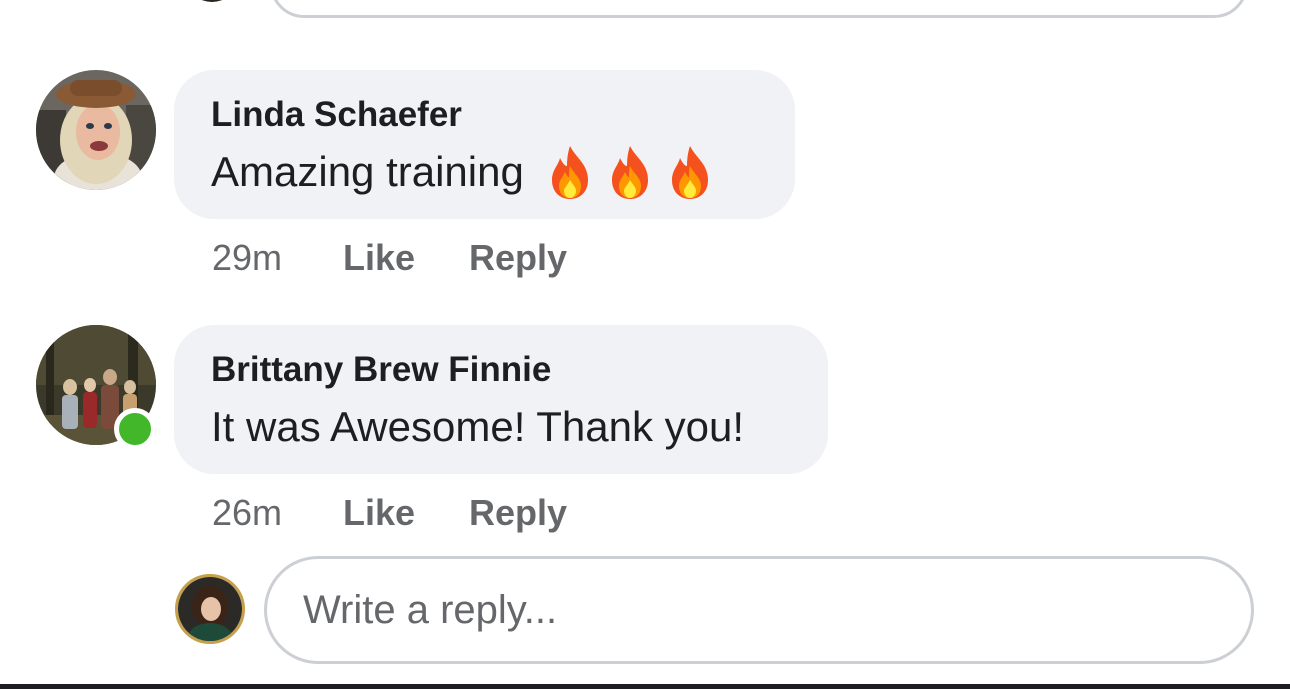 The image size is (1290, 689). Describe the element at coordinates (645, 686) in the screenshot. I see `bottom-divider` at that location.